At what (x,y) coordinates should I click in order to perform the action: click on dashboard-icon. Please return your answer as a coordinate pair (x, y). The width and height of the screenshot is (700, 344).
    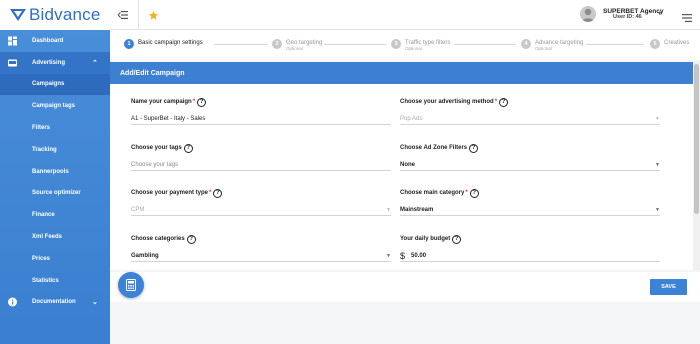
    Looking at the image, I should click on (12, 41).